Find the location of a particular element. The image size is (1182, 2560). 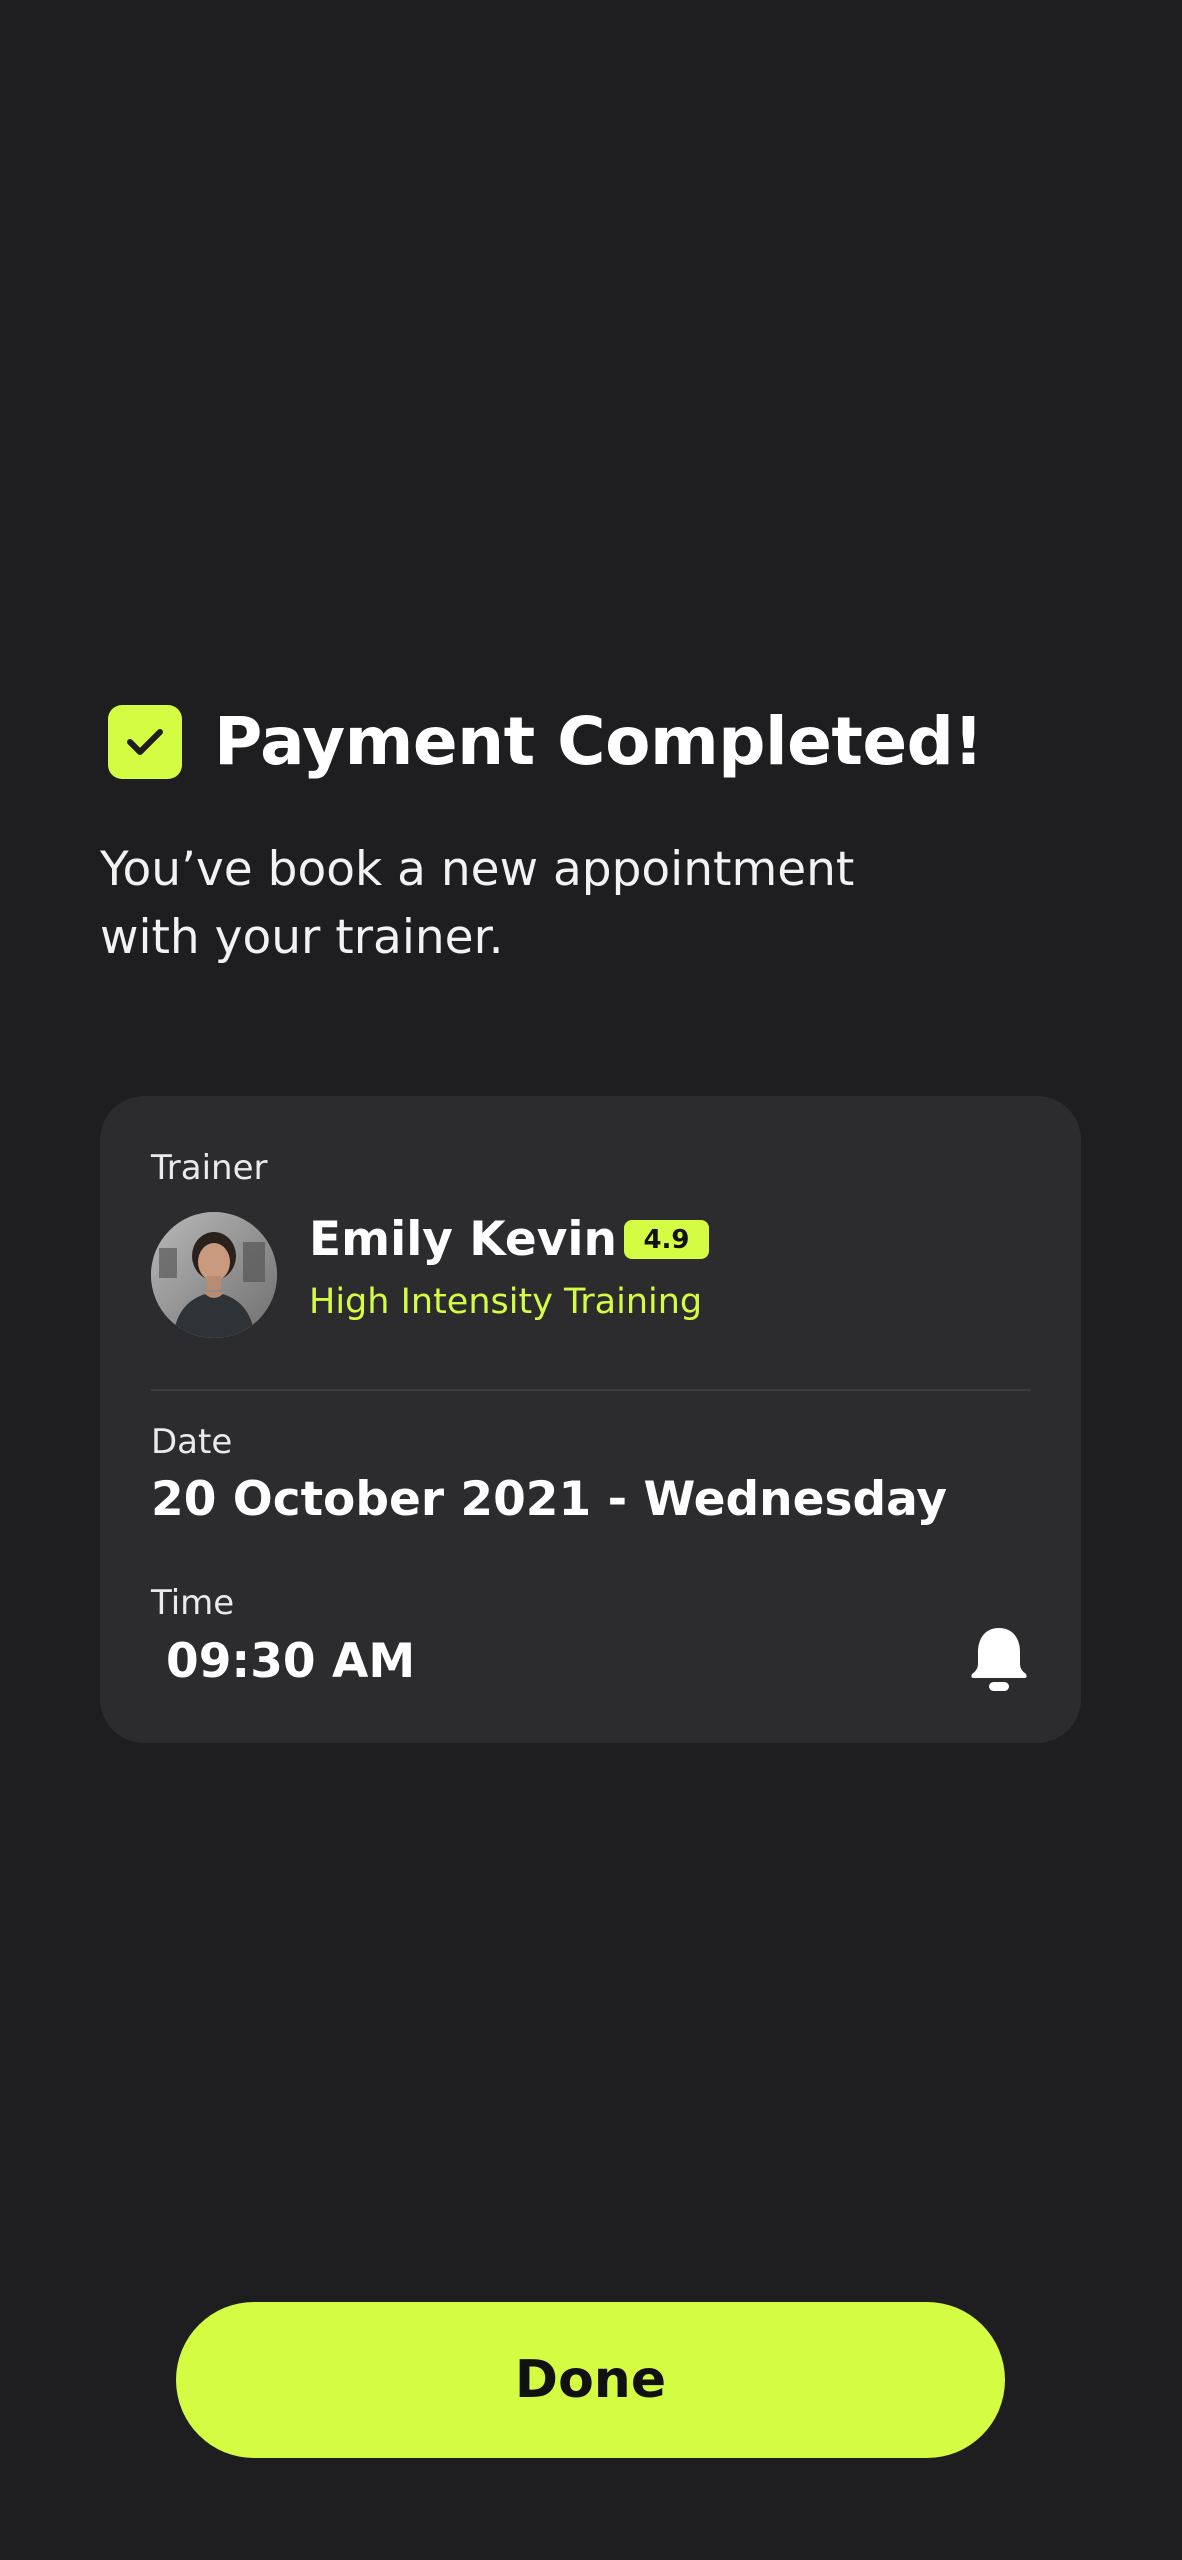

bell-icon is located at coordinates (999, 1659).